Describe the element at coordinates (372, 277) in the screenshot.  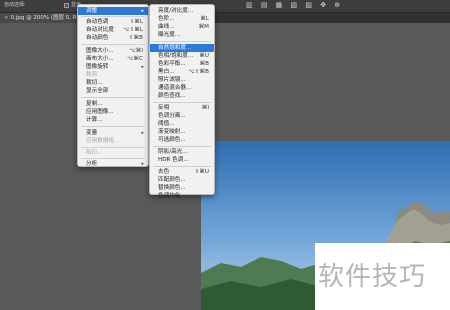
I see `watermark-text: 软件技巧` at that location.